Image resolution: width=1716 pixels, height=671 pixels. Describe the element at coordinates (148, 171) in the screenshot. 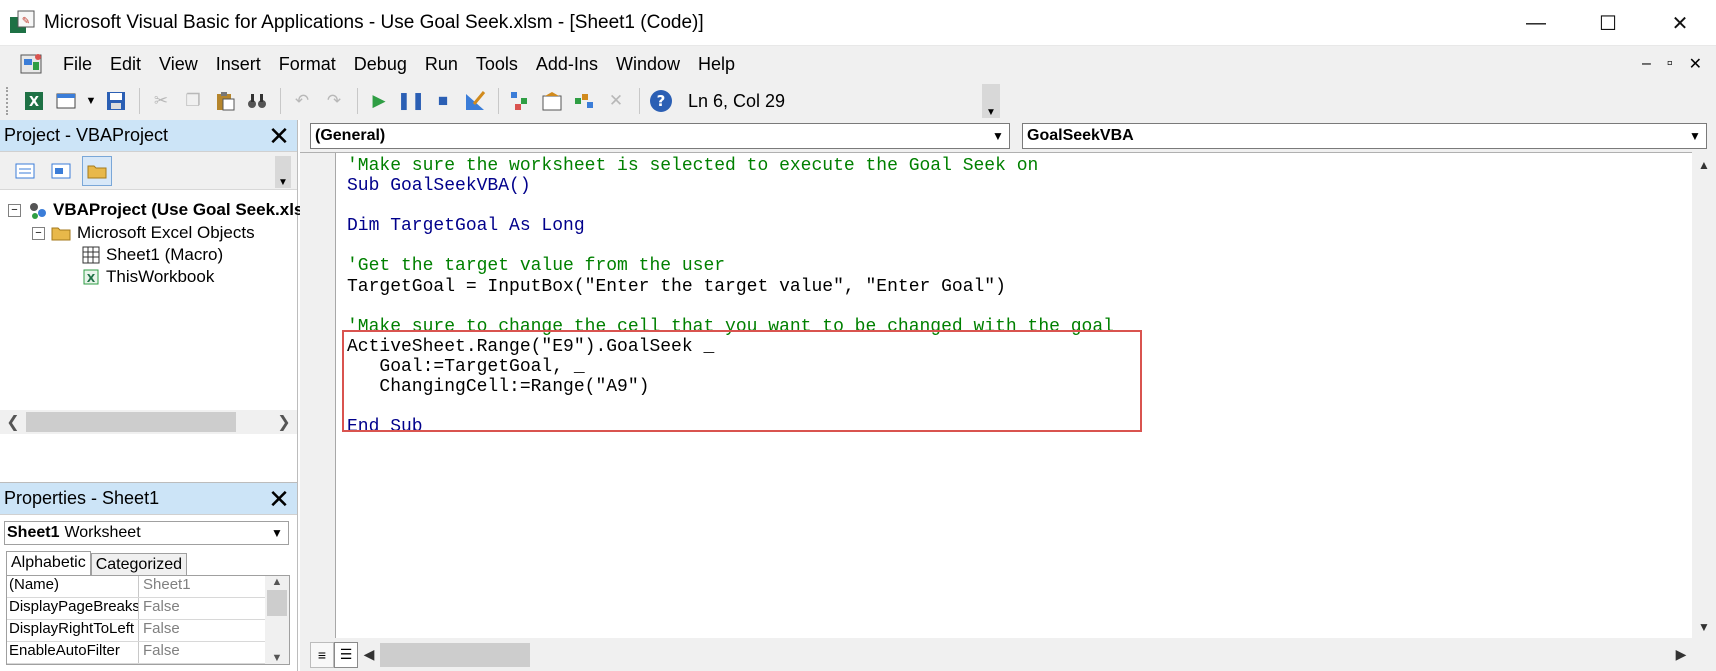

I see `project-pane-toolbar: ▼` at that location.